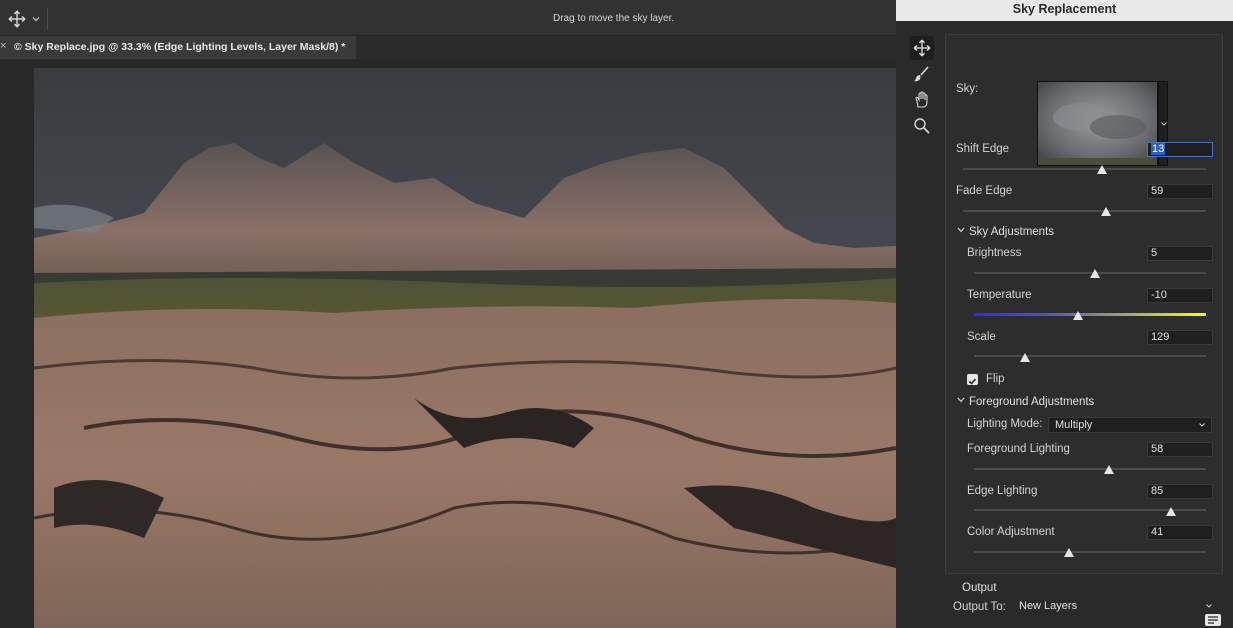  I want to click on temperature-field: -10, so click(1180, 295).